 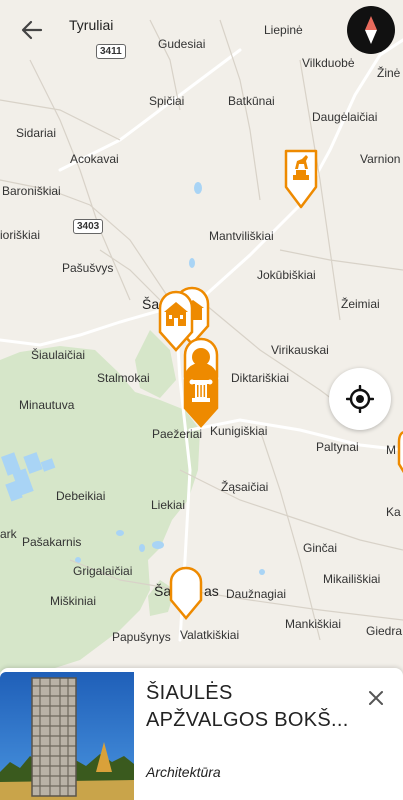 I want to click on map-pin-architecture, so click(x=201, y=395).